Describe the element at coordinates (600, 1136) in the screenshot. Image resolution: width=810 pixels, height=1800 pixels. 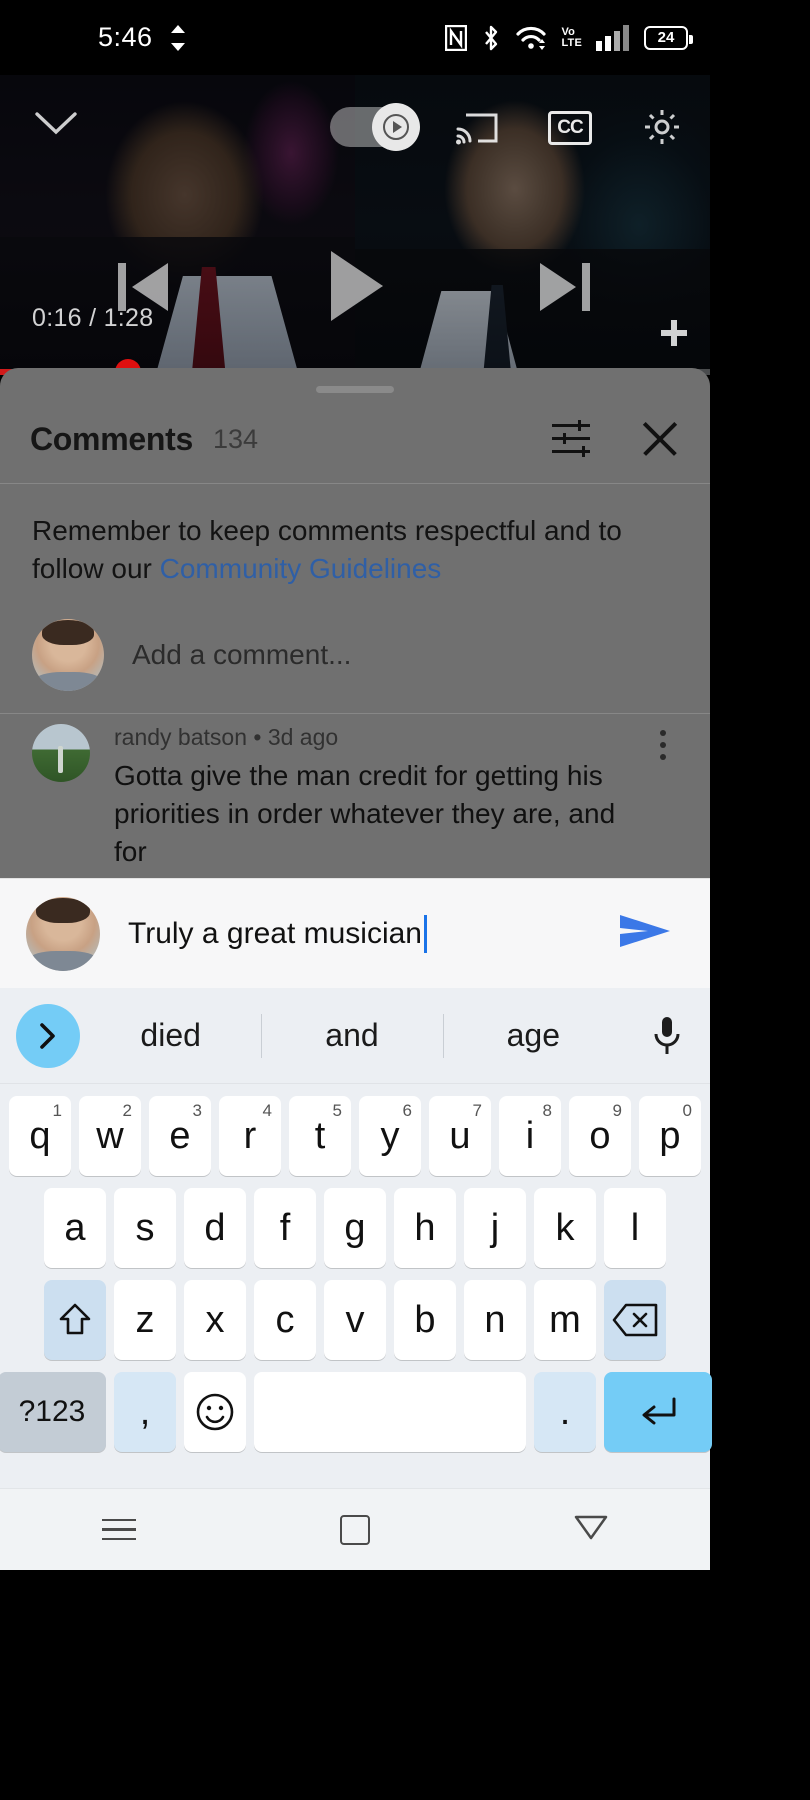
I see `key-o: 9o` at that location.